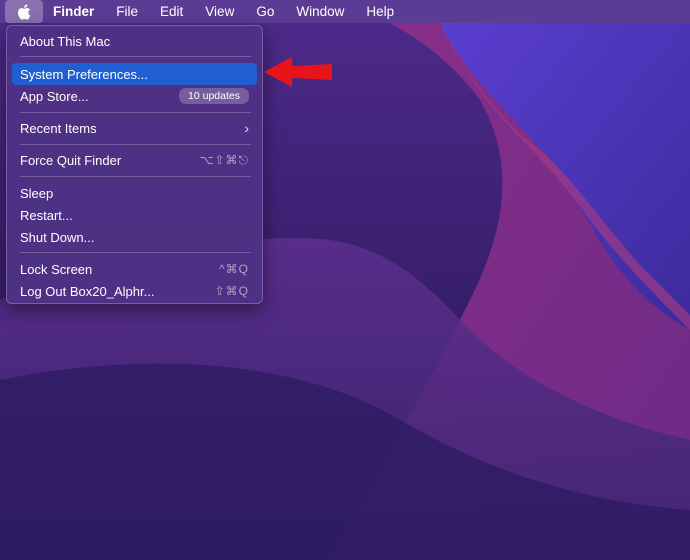 This screenshot has height=560, width=690. I want to click on menu-item-label: Lock Screen, so click(56, 269).